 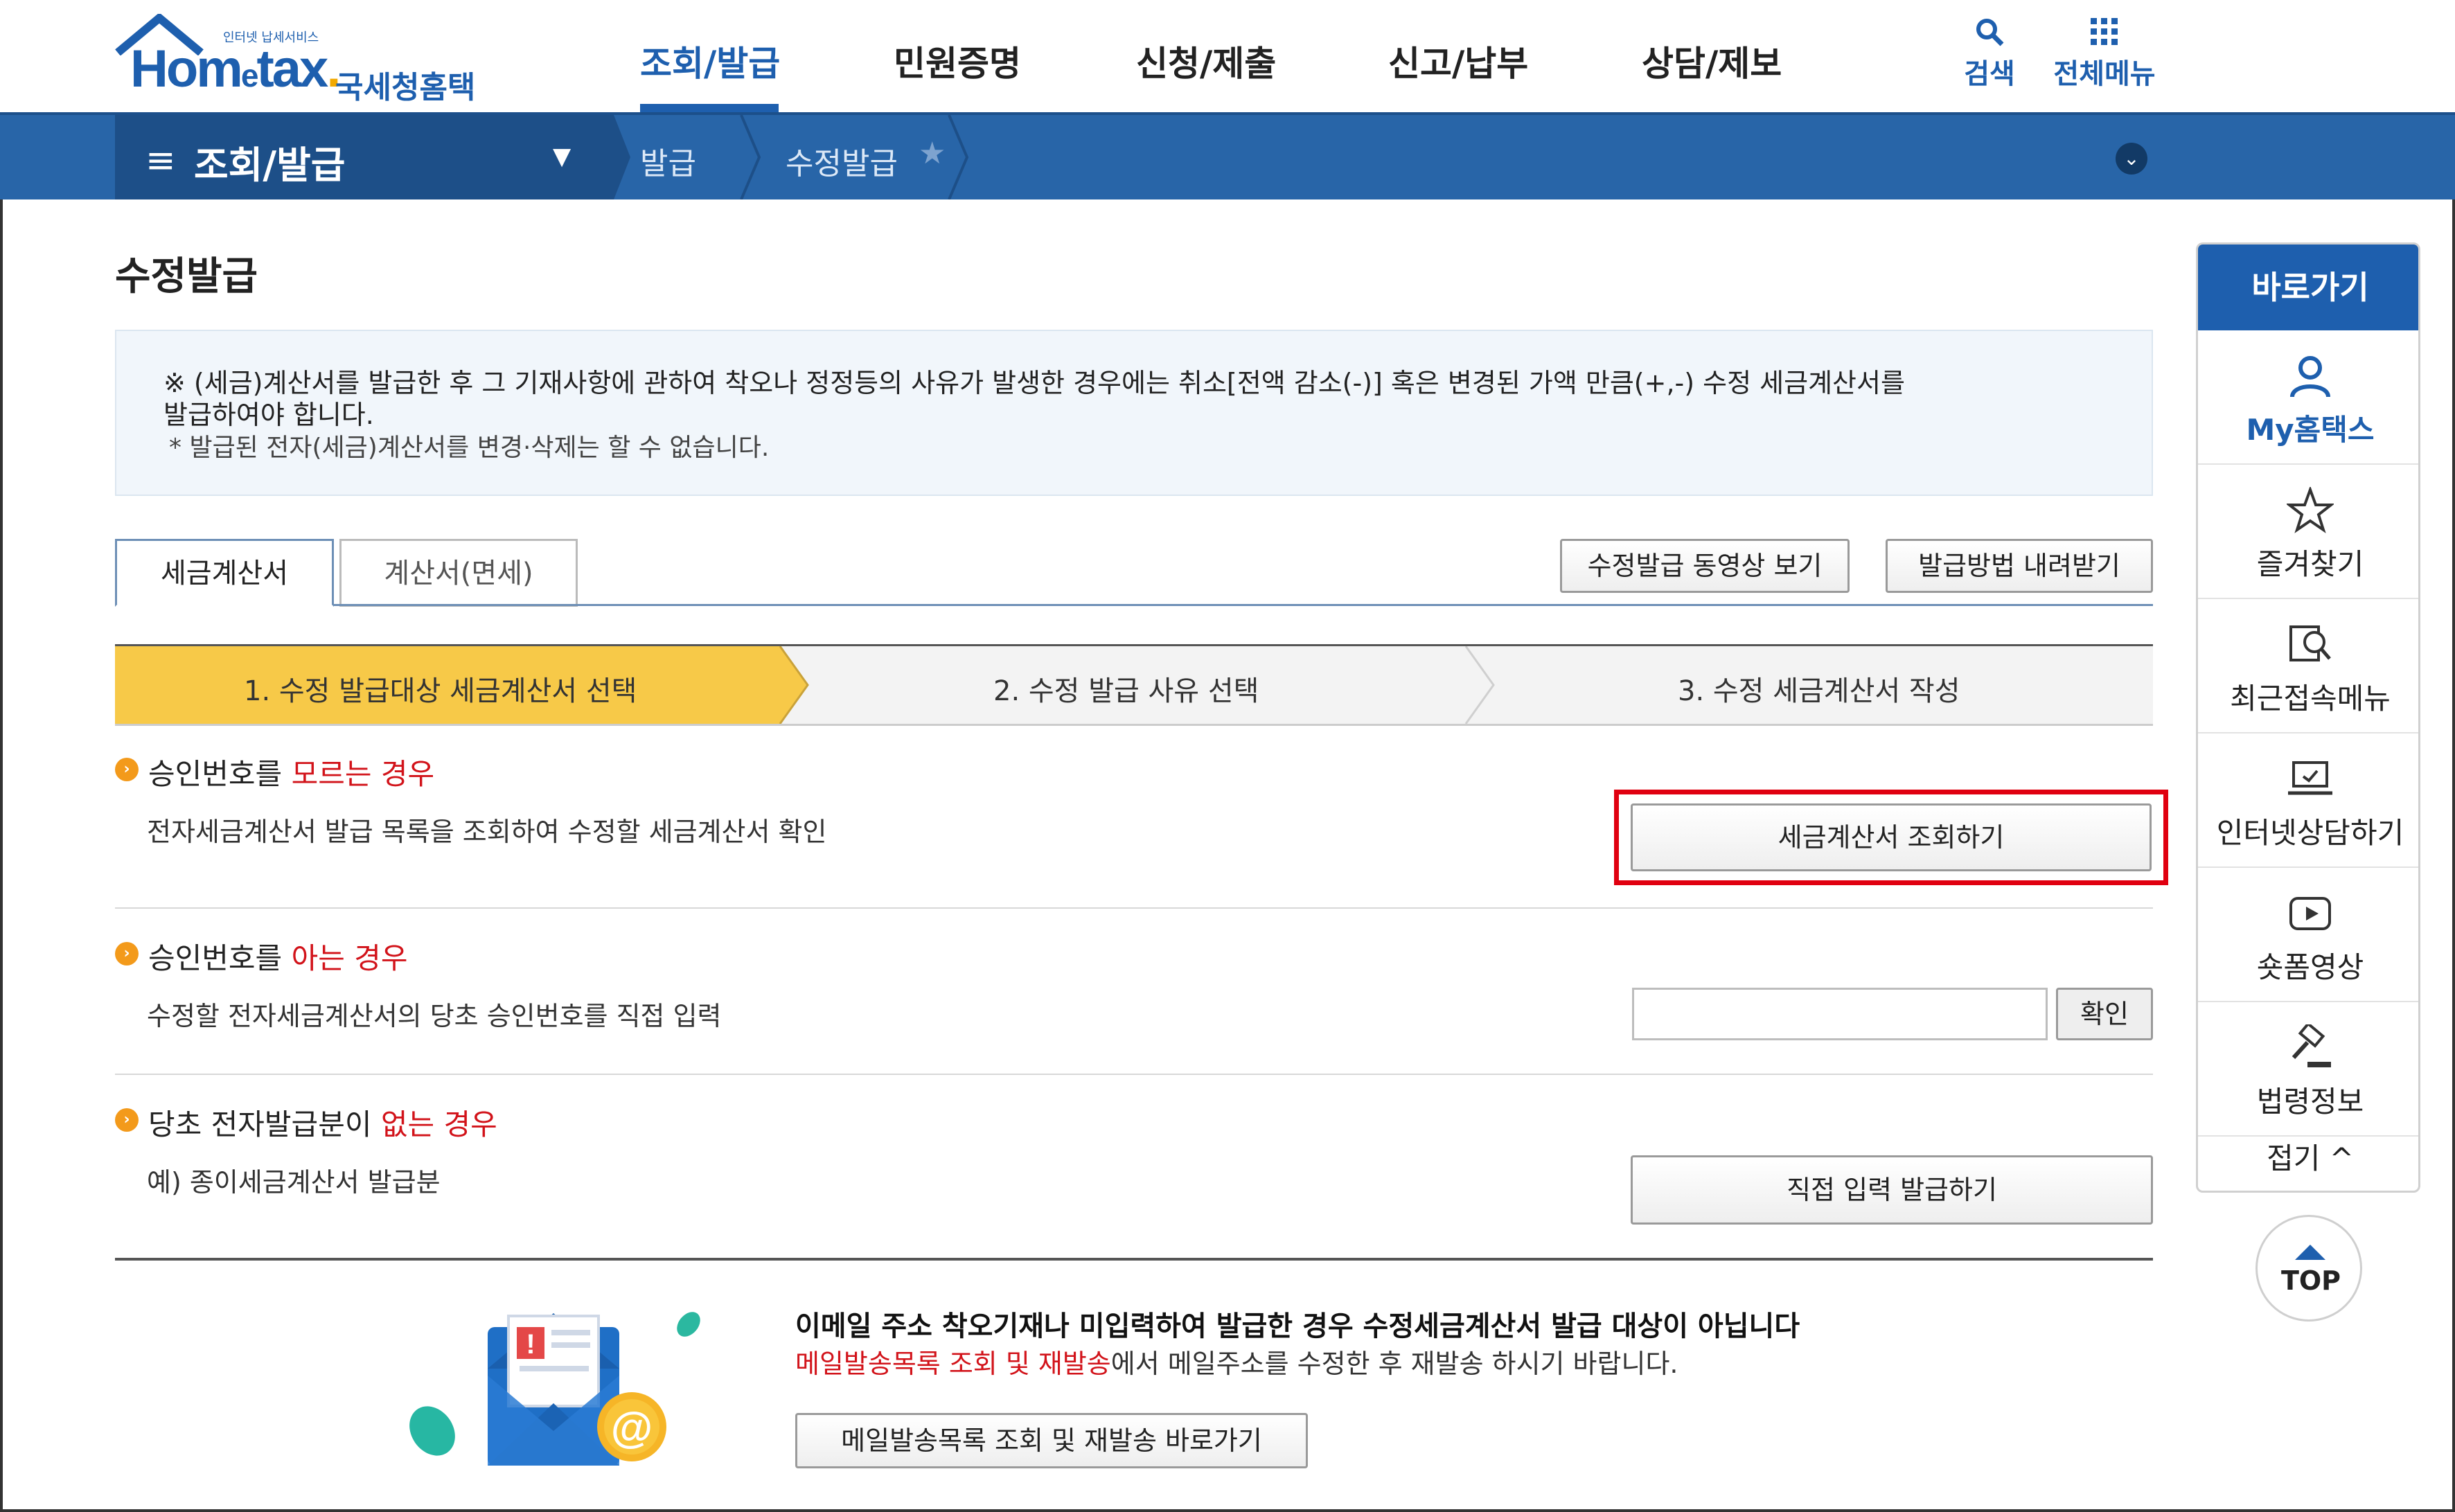 What do you see at coordinates (2310, 564) in the screenshot?
I see `quick-item-label: 즐겨찾기` at bounding box center [2310, 564].